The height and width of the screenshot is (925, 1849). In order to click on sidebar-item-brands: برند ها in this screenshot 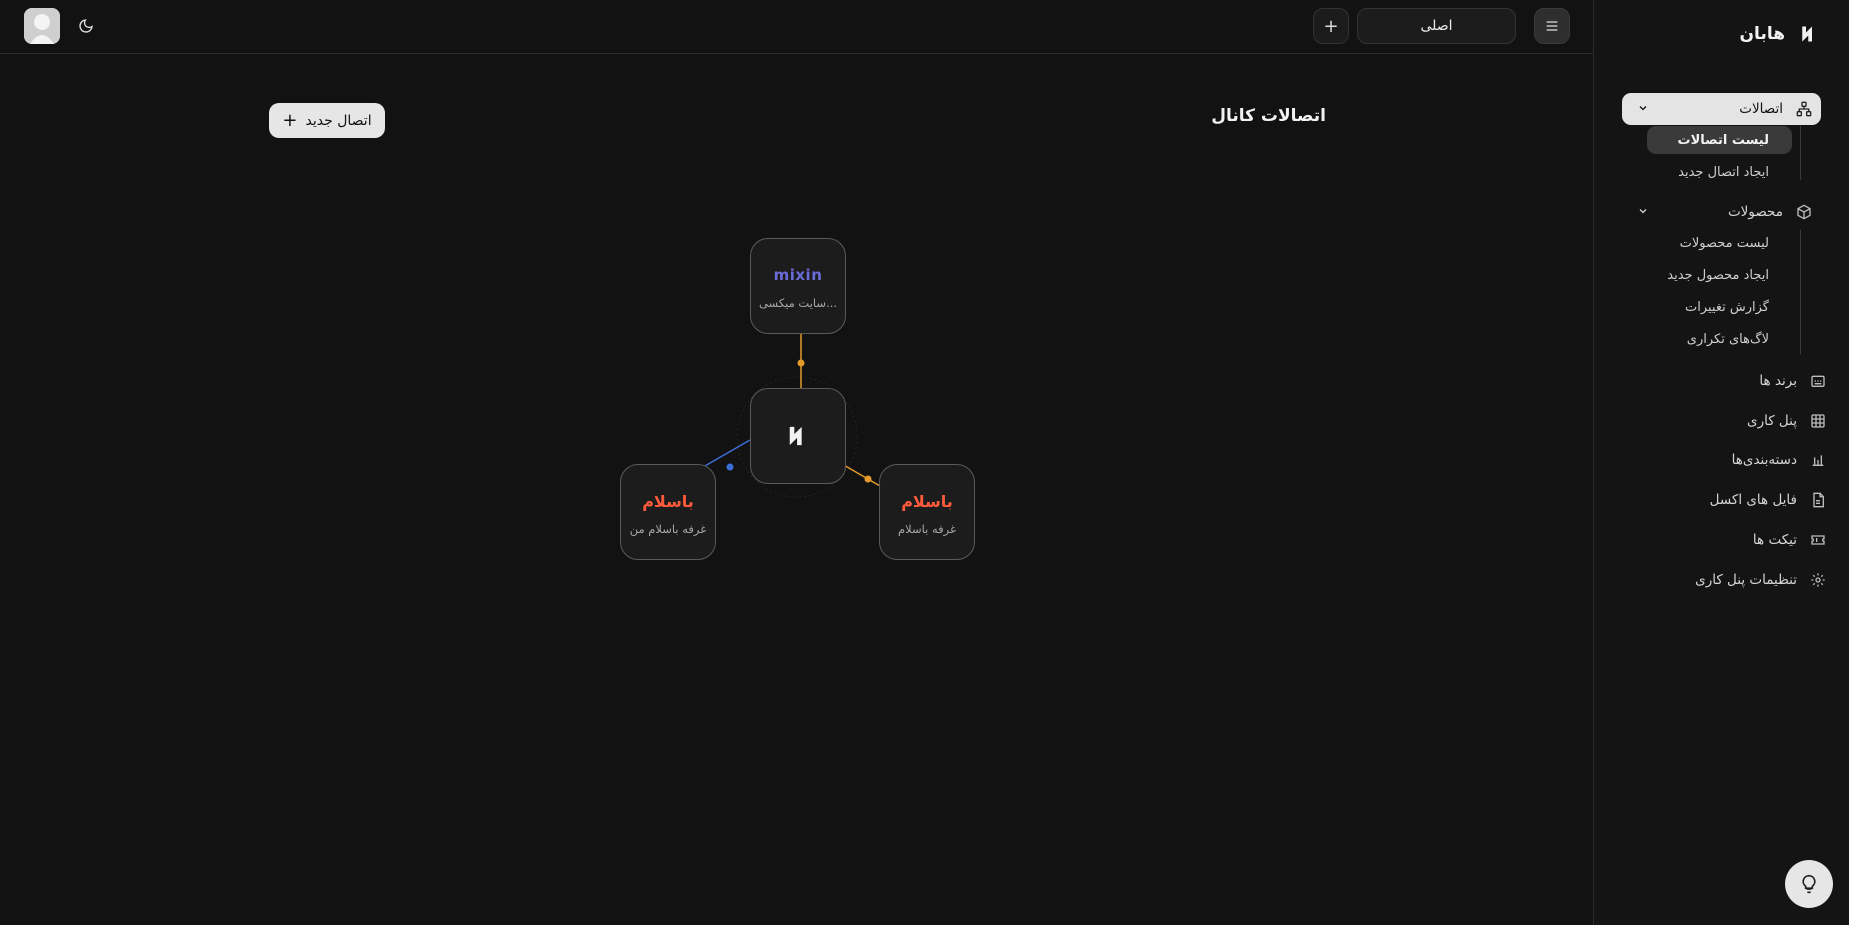, I will do `click(1793, 381)`.